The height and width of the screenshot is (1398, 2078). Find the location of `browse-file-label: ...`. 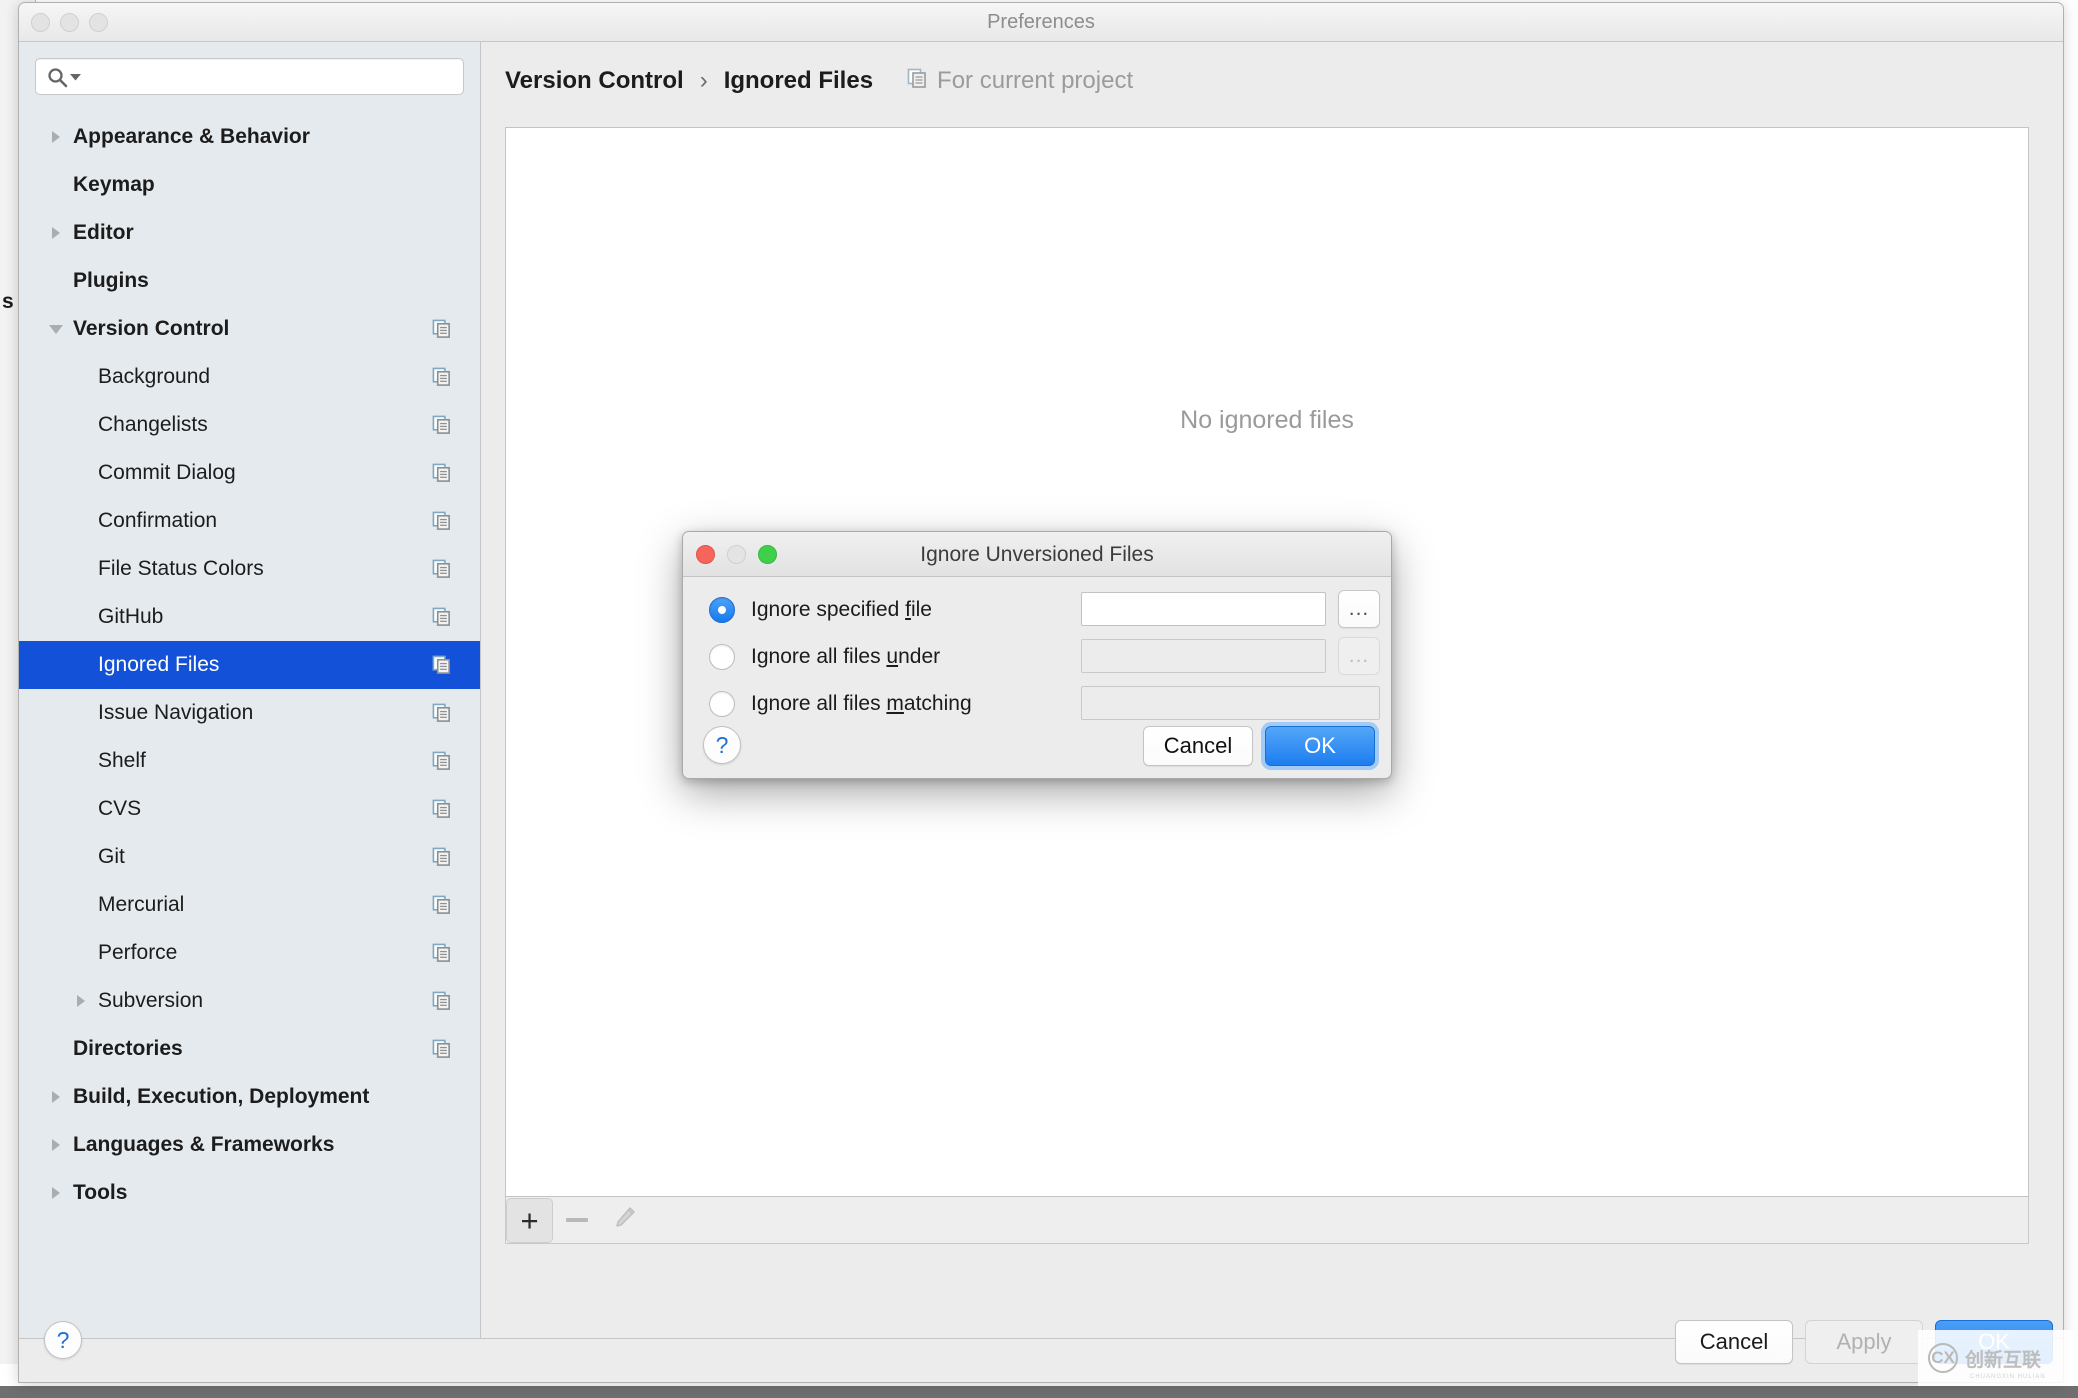

browse-file-label: ... is located at coordinates (1359, 608).